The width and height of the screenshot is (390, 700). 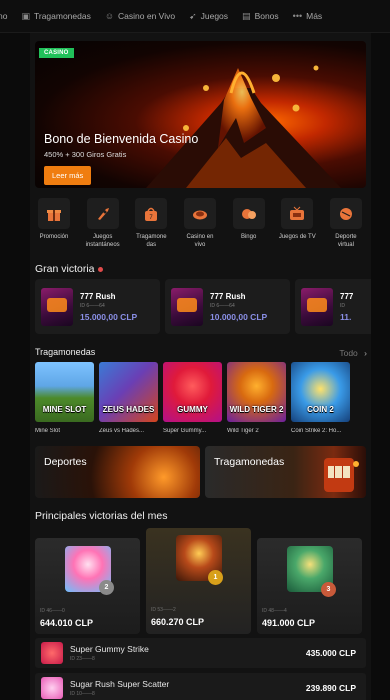 What do you see at coordinates (256, 392) in the screenshot?
I see `game-art: WILD TIGER 2` at bounding box center [256, 392].